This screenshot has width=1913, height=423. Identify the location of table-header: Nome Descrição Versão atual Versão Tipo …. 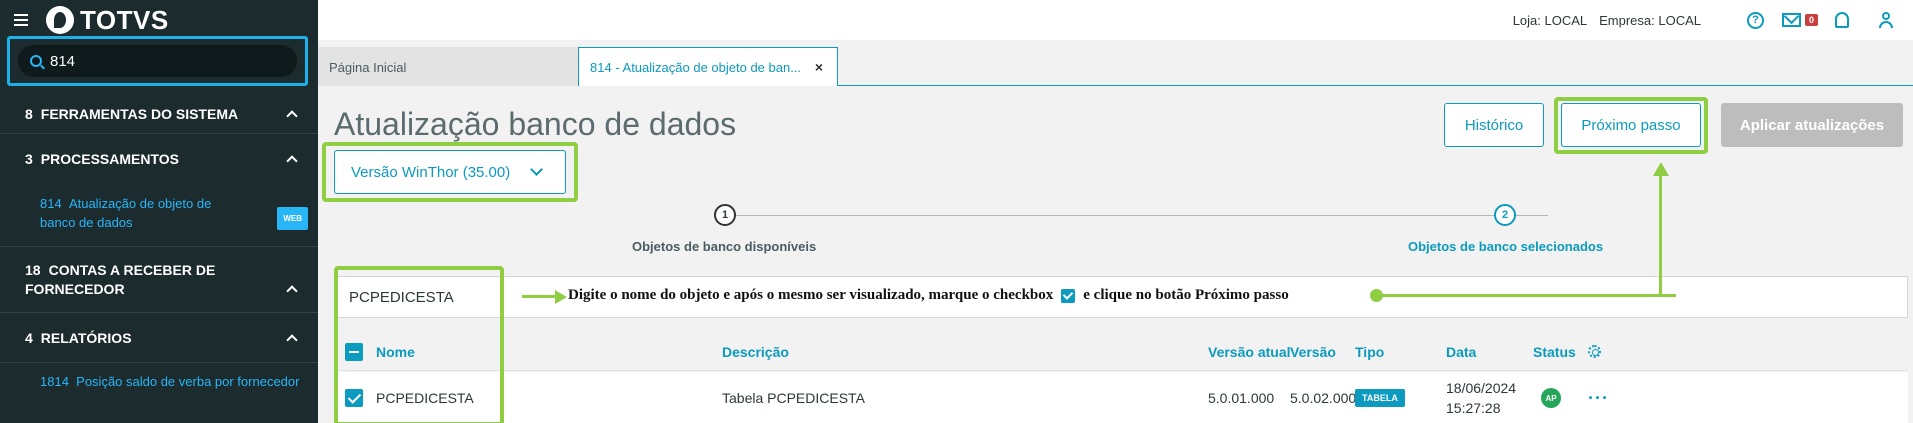
(1121, 352).